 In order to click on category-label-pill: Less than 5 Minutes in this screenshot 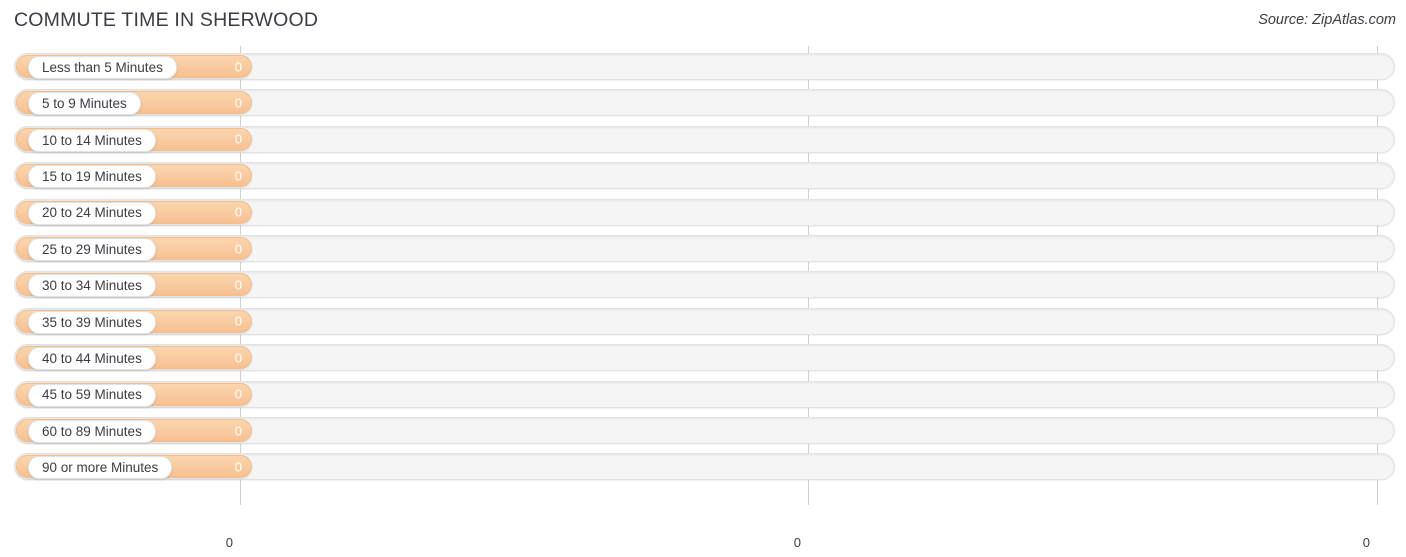, I will do `click(102, 67)`.